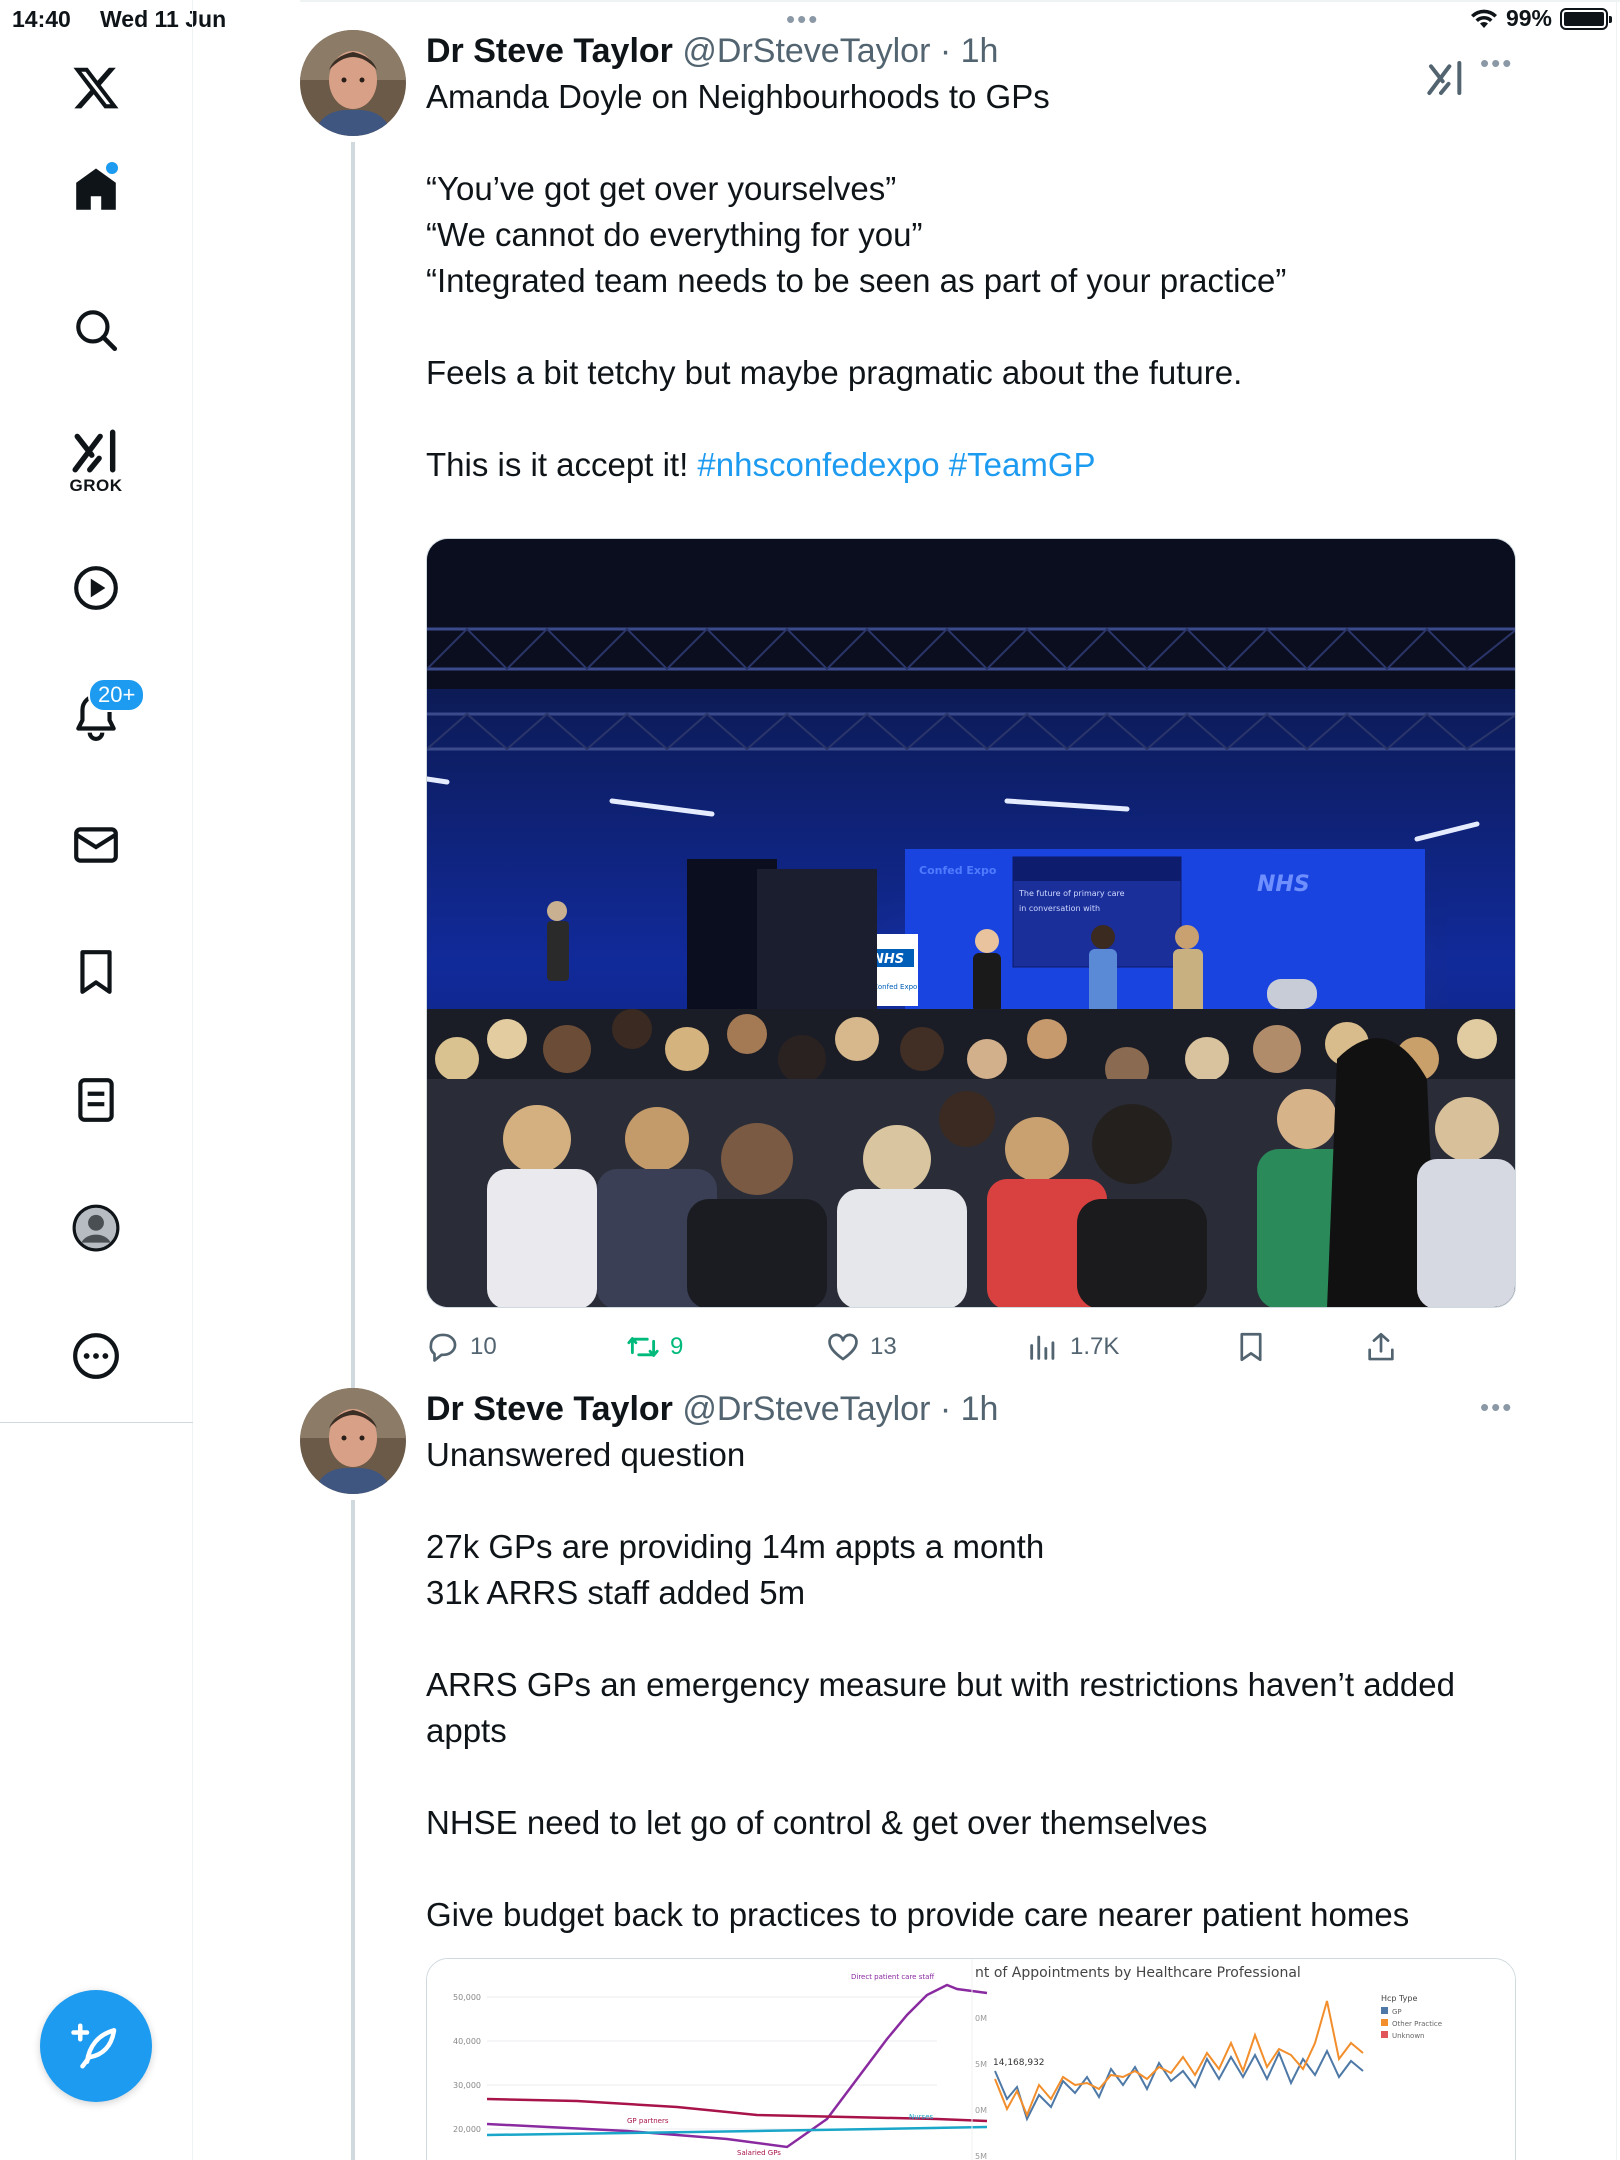 This screenshot has width=1620, height=2160. I want to click on retweet-button: 9, so click(654, 1347).